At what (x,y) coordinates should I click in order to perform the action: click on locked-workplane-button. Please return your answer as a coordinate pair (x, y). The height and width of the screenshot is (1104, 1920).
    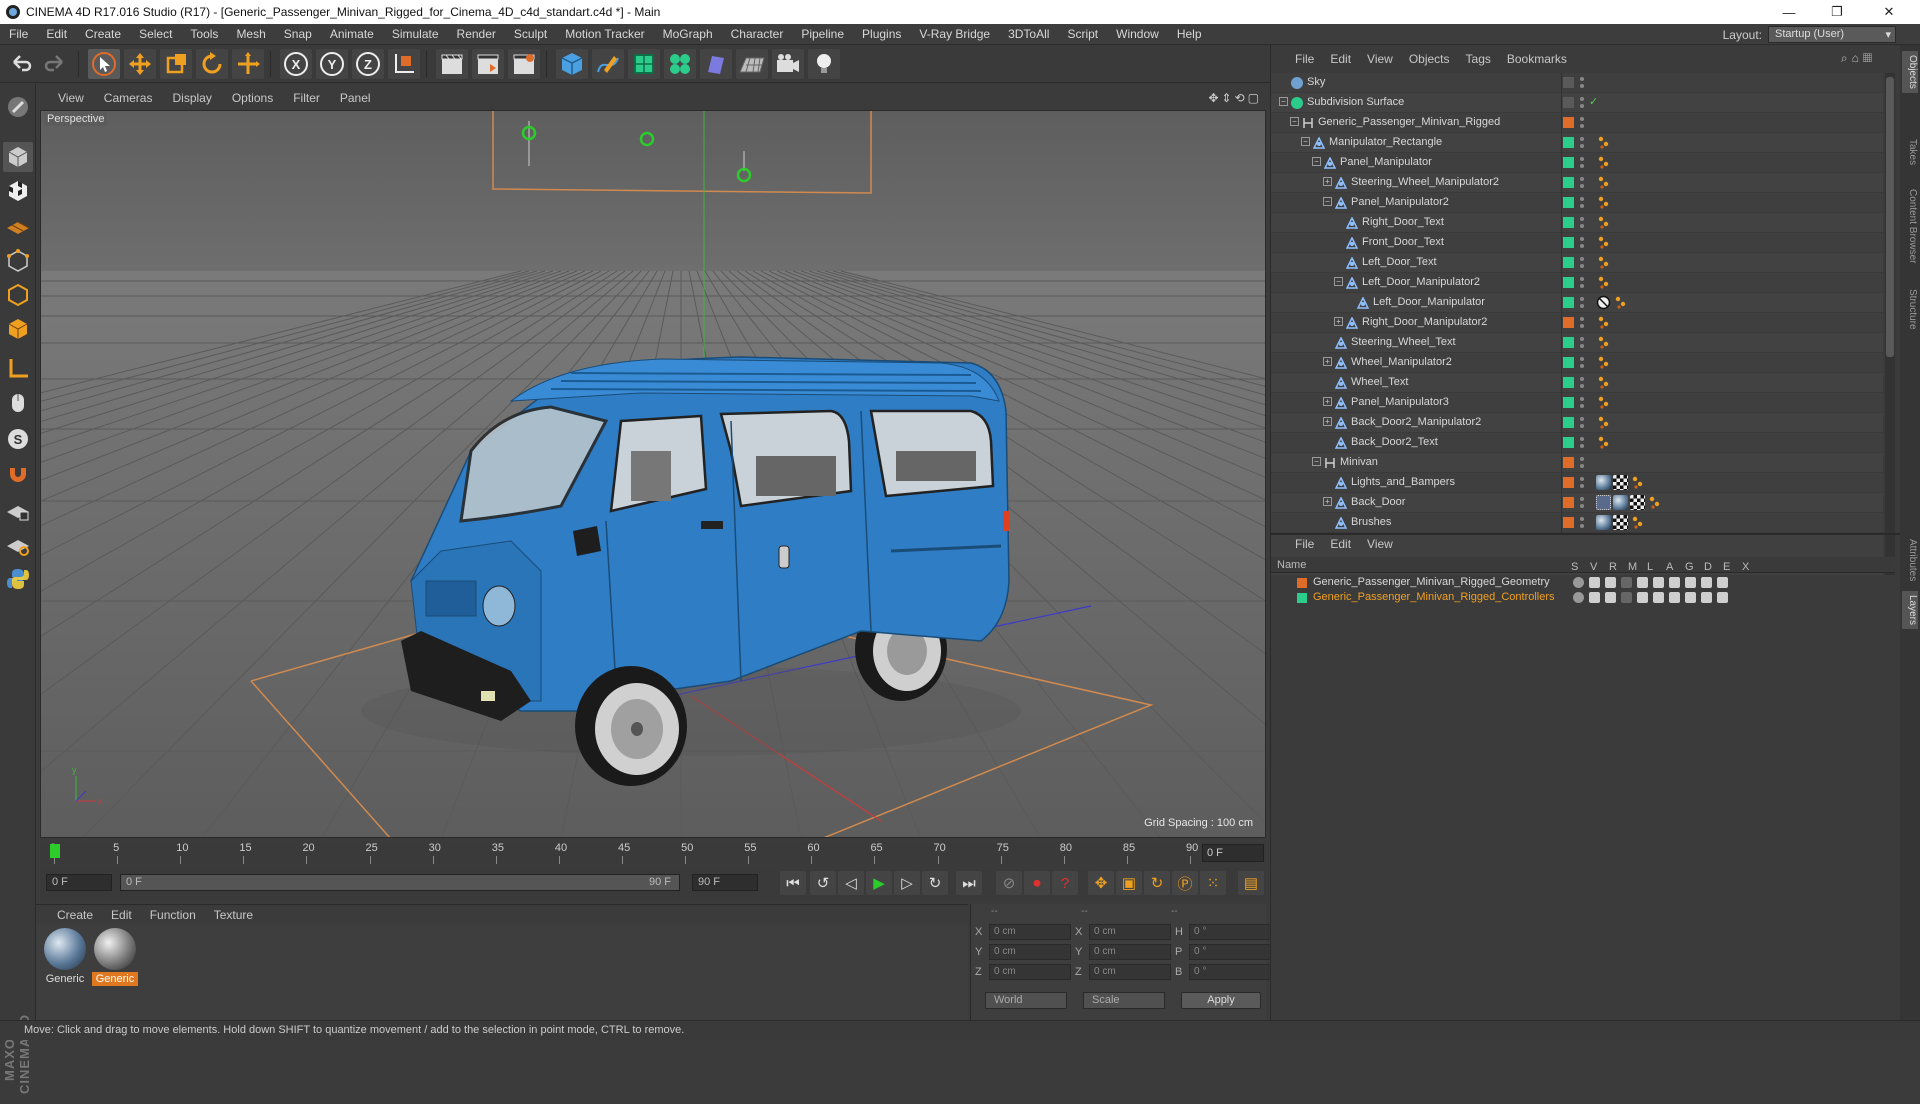
    Looking at the image, I should click on (18, 511).